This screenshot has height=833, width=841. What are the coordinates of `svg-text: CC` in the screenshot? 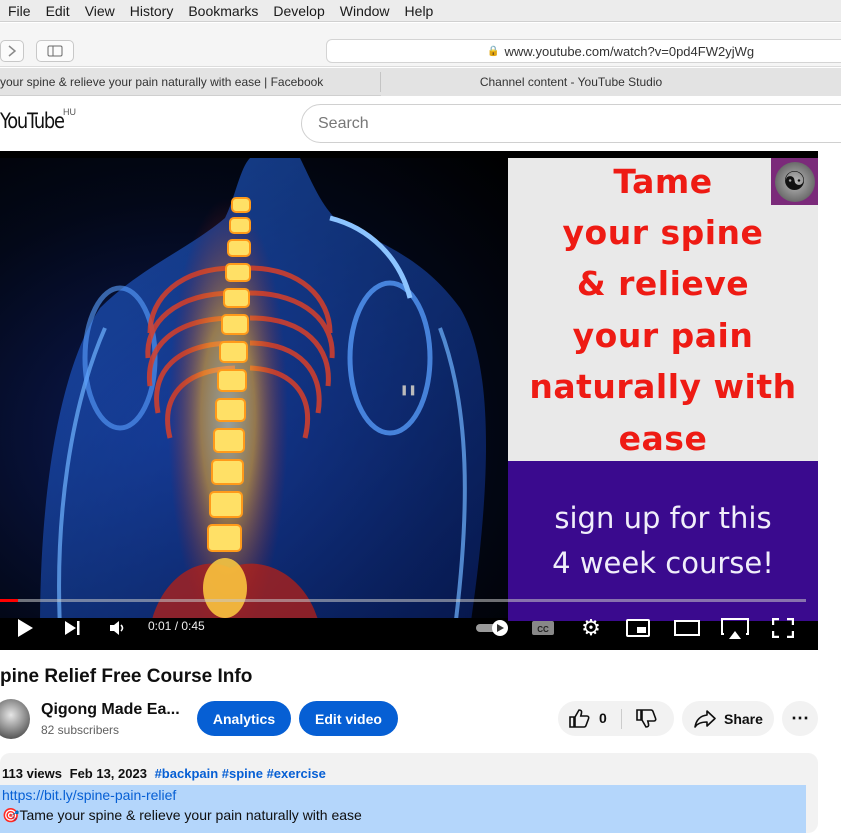 It's located at (543, 629).